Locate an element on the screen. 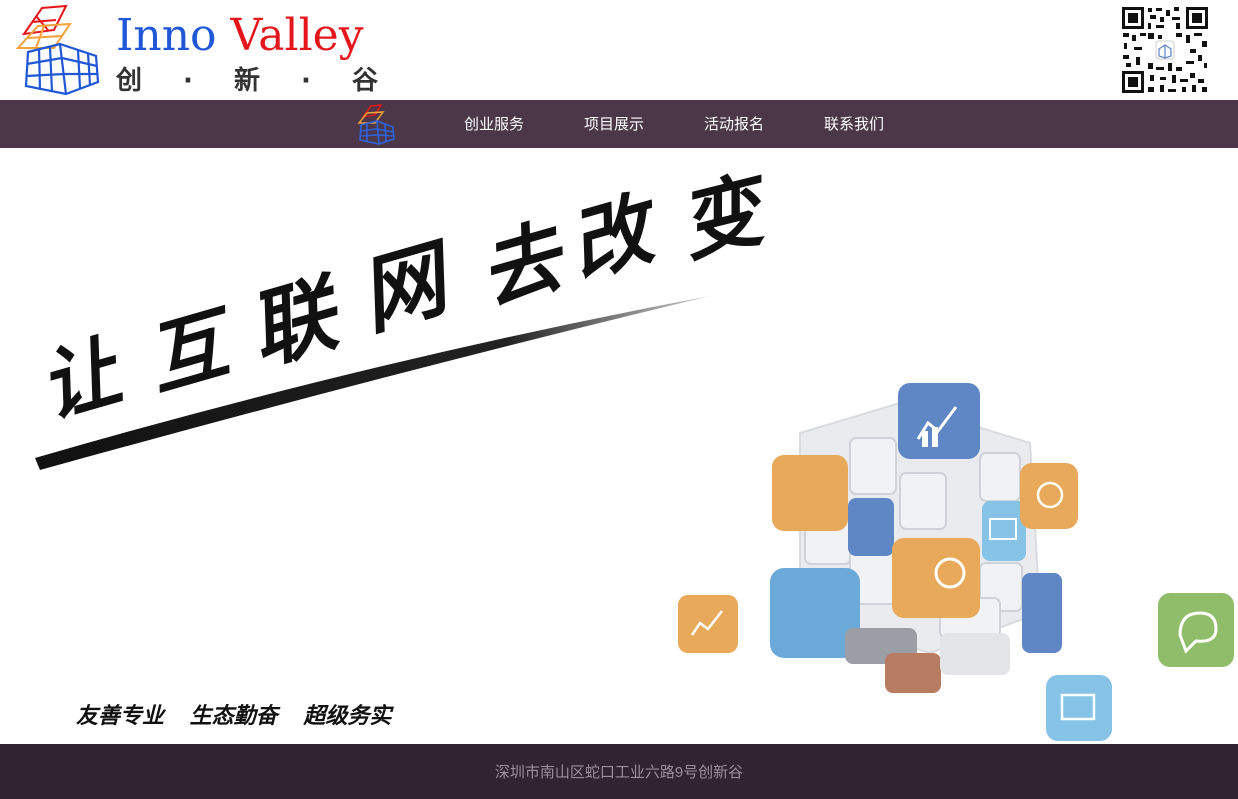 The width and height of the screenshot is (1238, 799). slogan-char: 变 is located at coordinates (720, 216).